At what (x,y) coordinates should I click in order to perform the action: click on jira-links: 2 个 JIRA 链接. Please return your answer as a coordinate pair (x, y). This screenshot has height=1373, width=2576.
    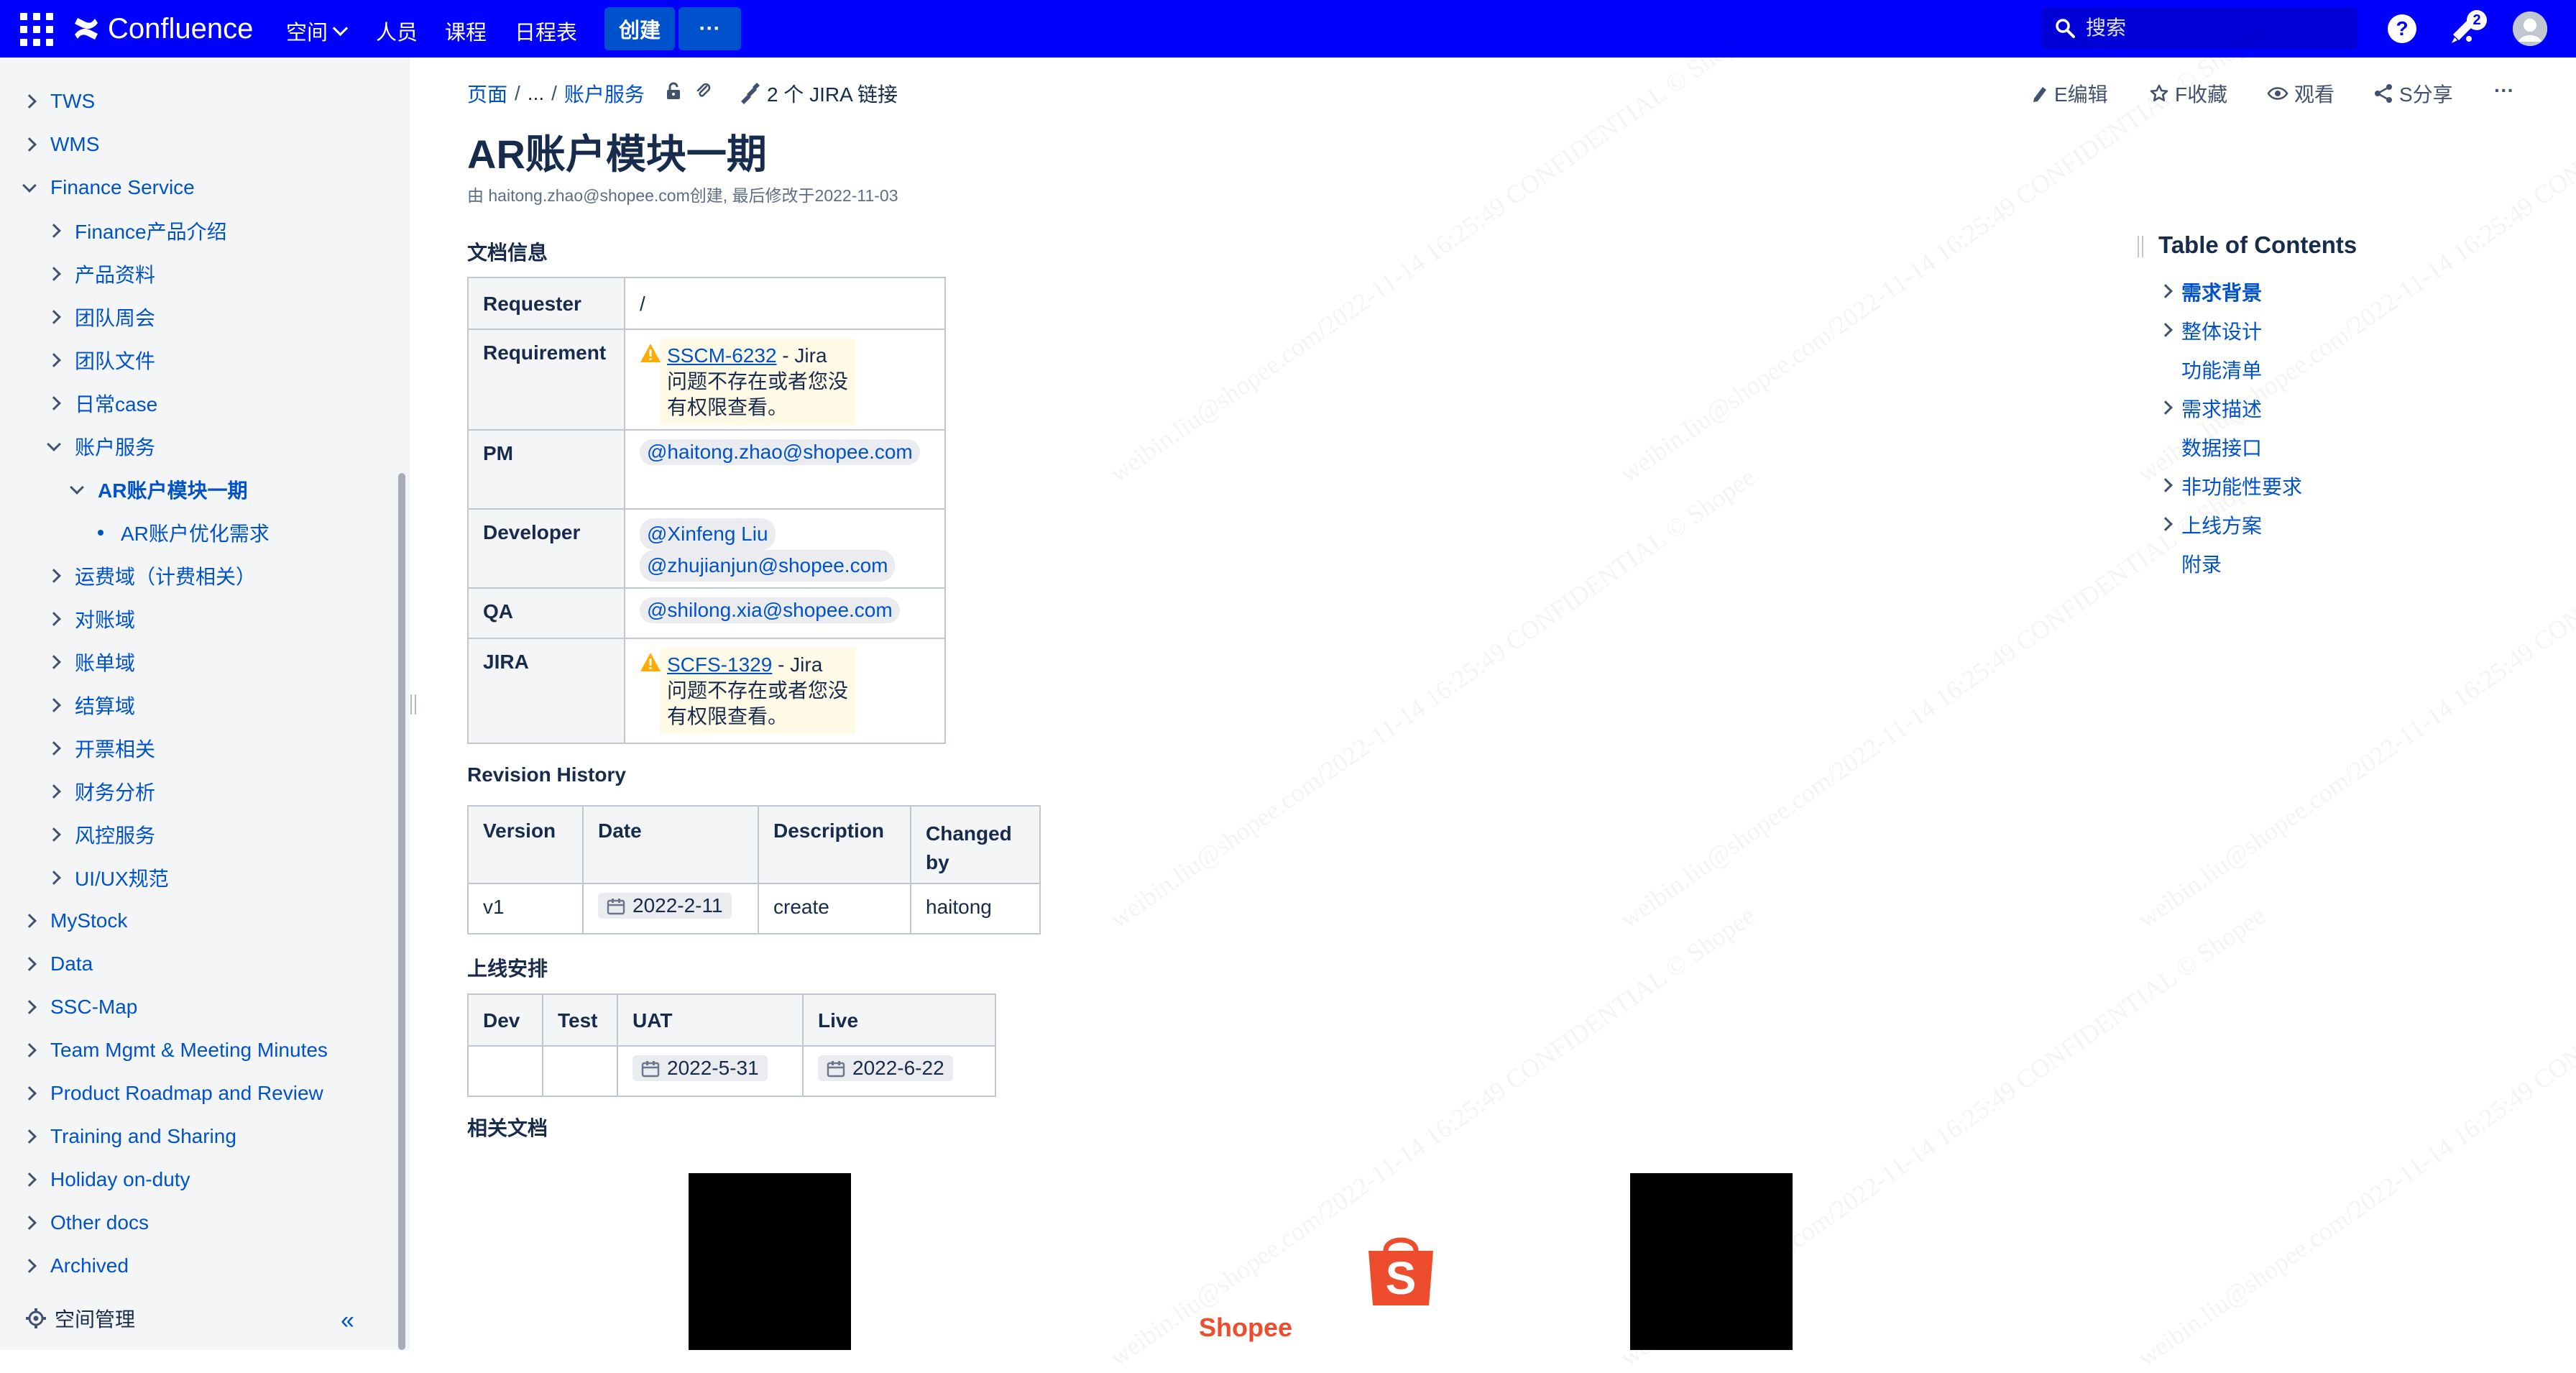
    Looking at the image, I should click on (818, 93).